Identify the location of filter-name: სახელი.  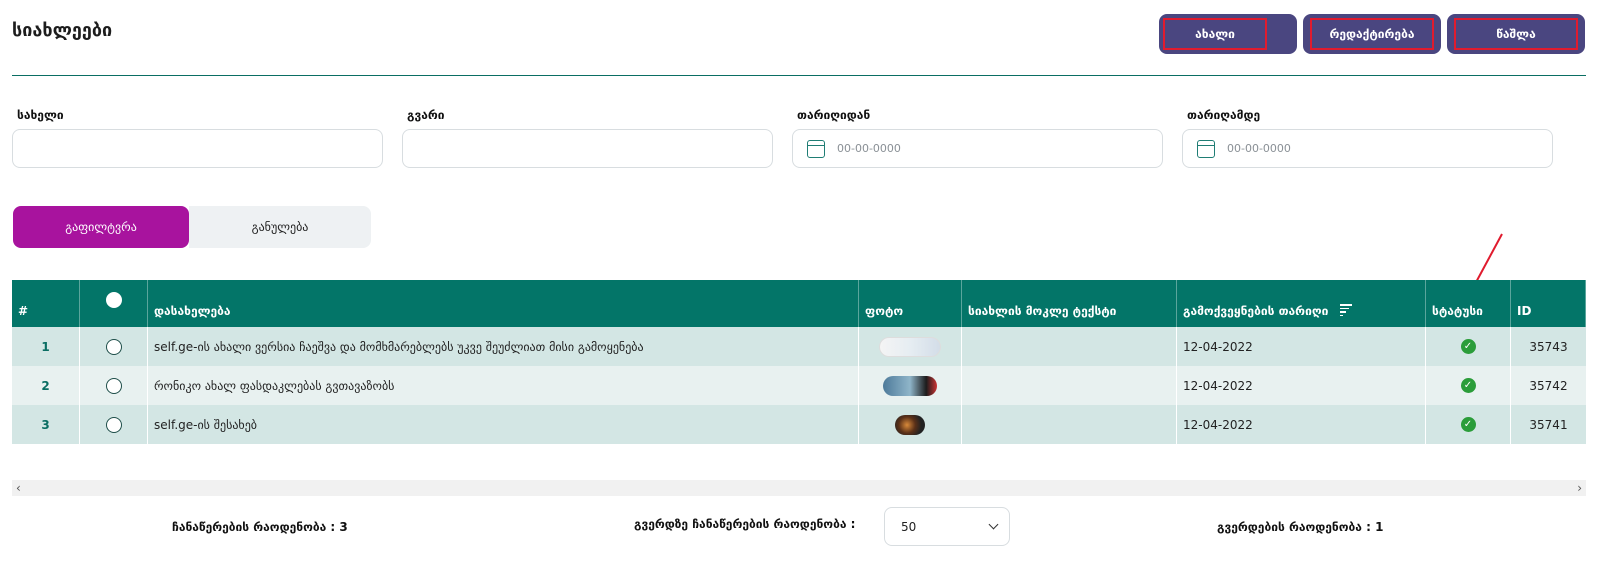
(197, 138).